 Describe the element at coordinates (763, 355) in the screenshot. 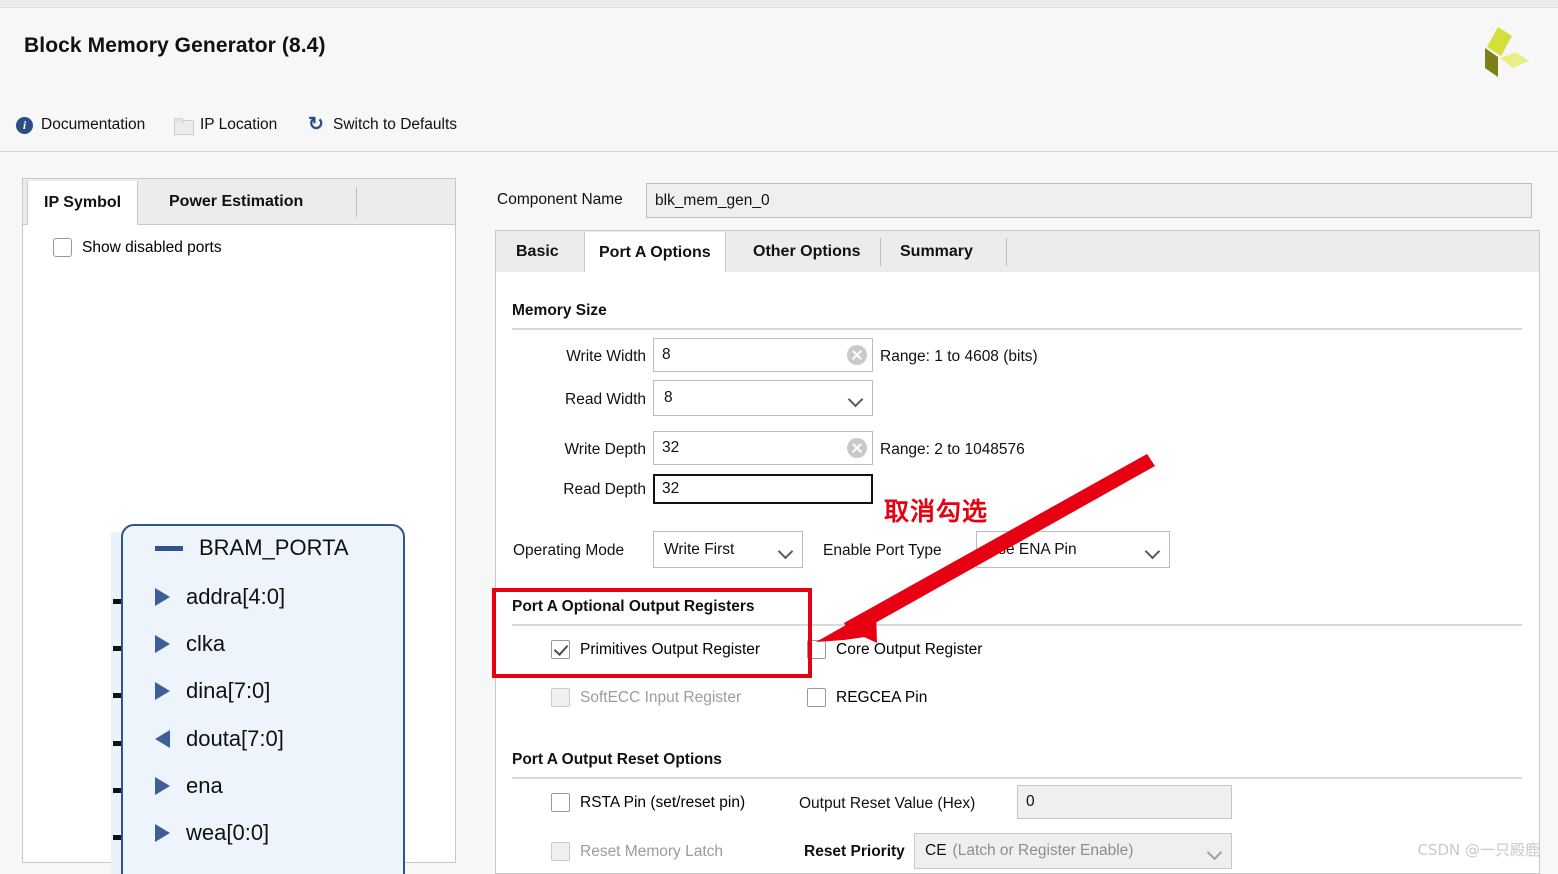

I see `write-width-input: 8` at that location.